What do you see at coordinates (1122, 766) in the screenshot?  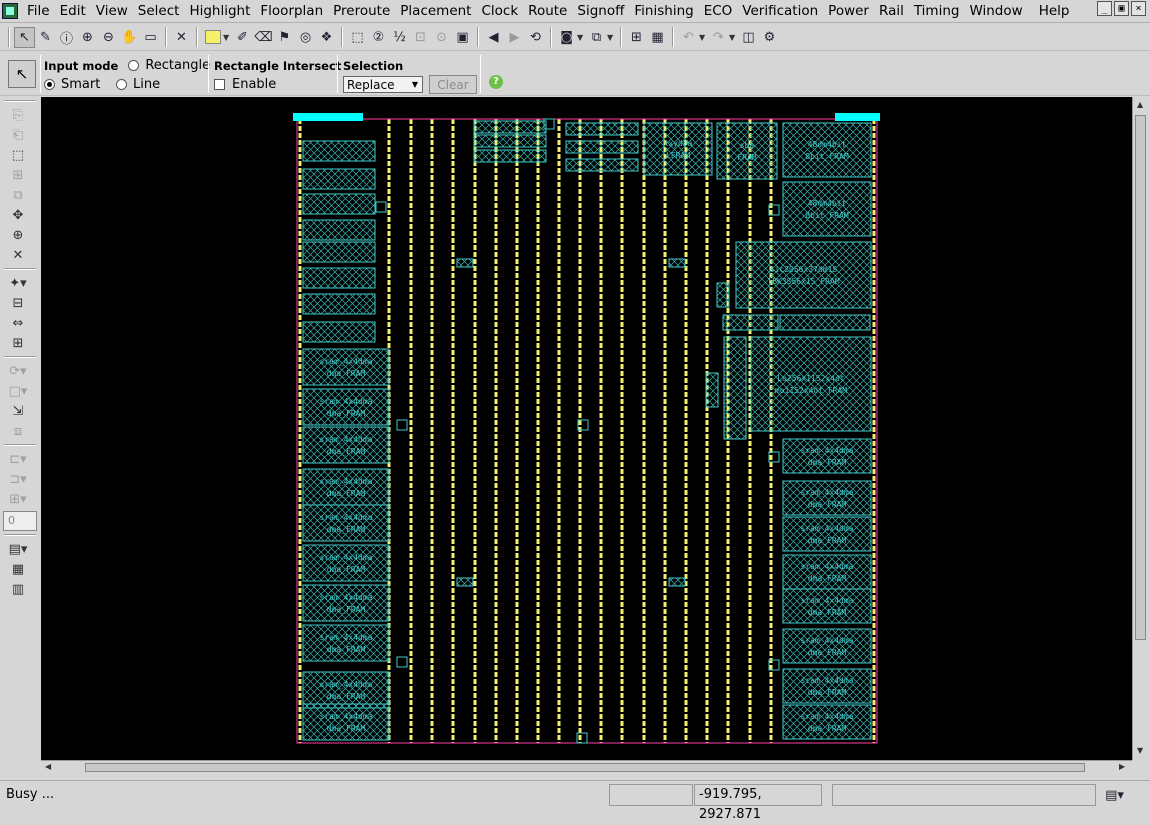 I see `scroll-right-icon: ▶` at bounding box center [1122, 766].